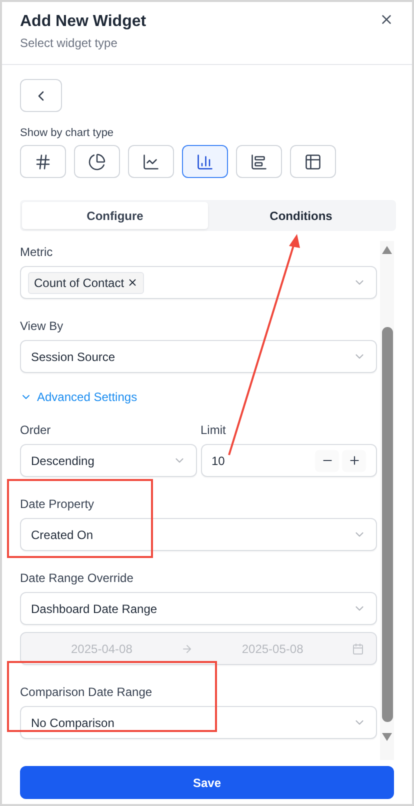 The image size is (414, 806). Describe the element at coordinates (198, 534) in the screenshot. I see `select-field: Created On` at that location.